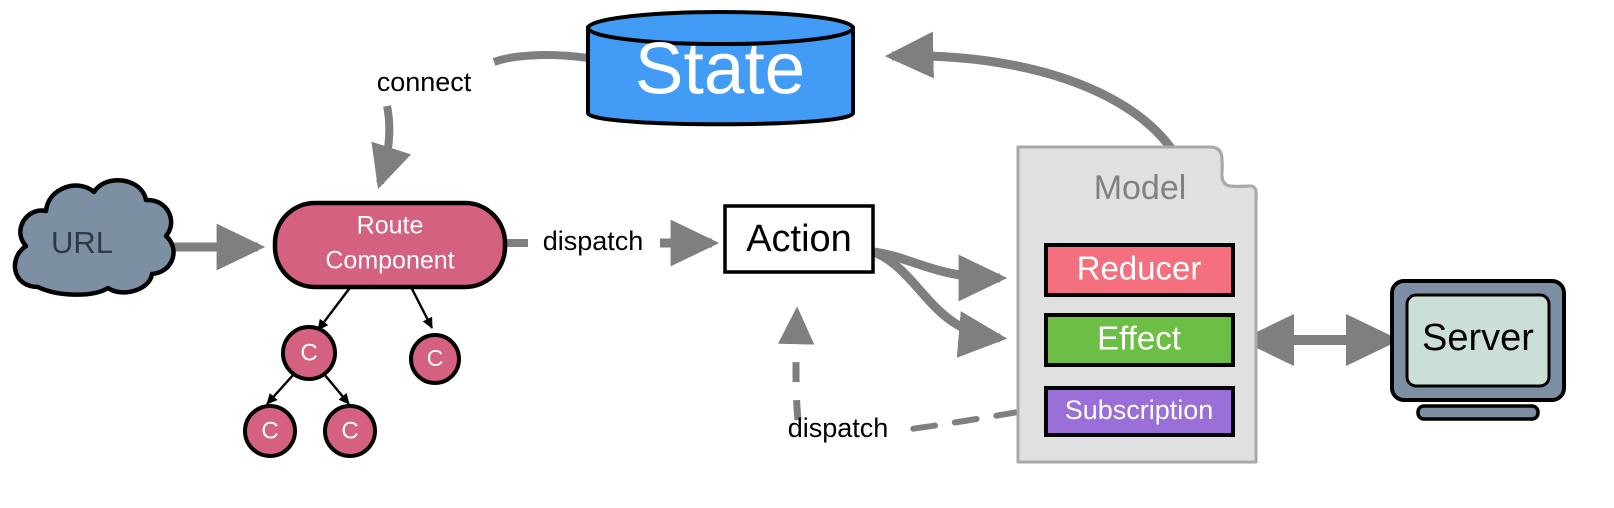 This screenshot has height=508, width=1614. I want to click on node-action: Action, so click(799, 239).